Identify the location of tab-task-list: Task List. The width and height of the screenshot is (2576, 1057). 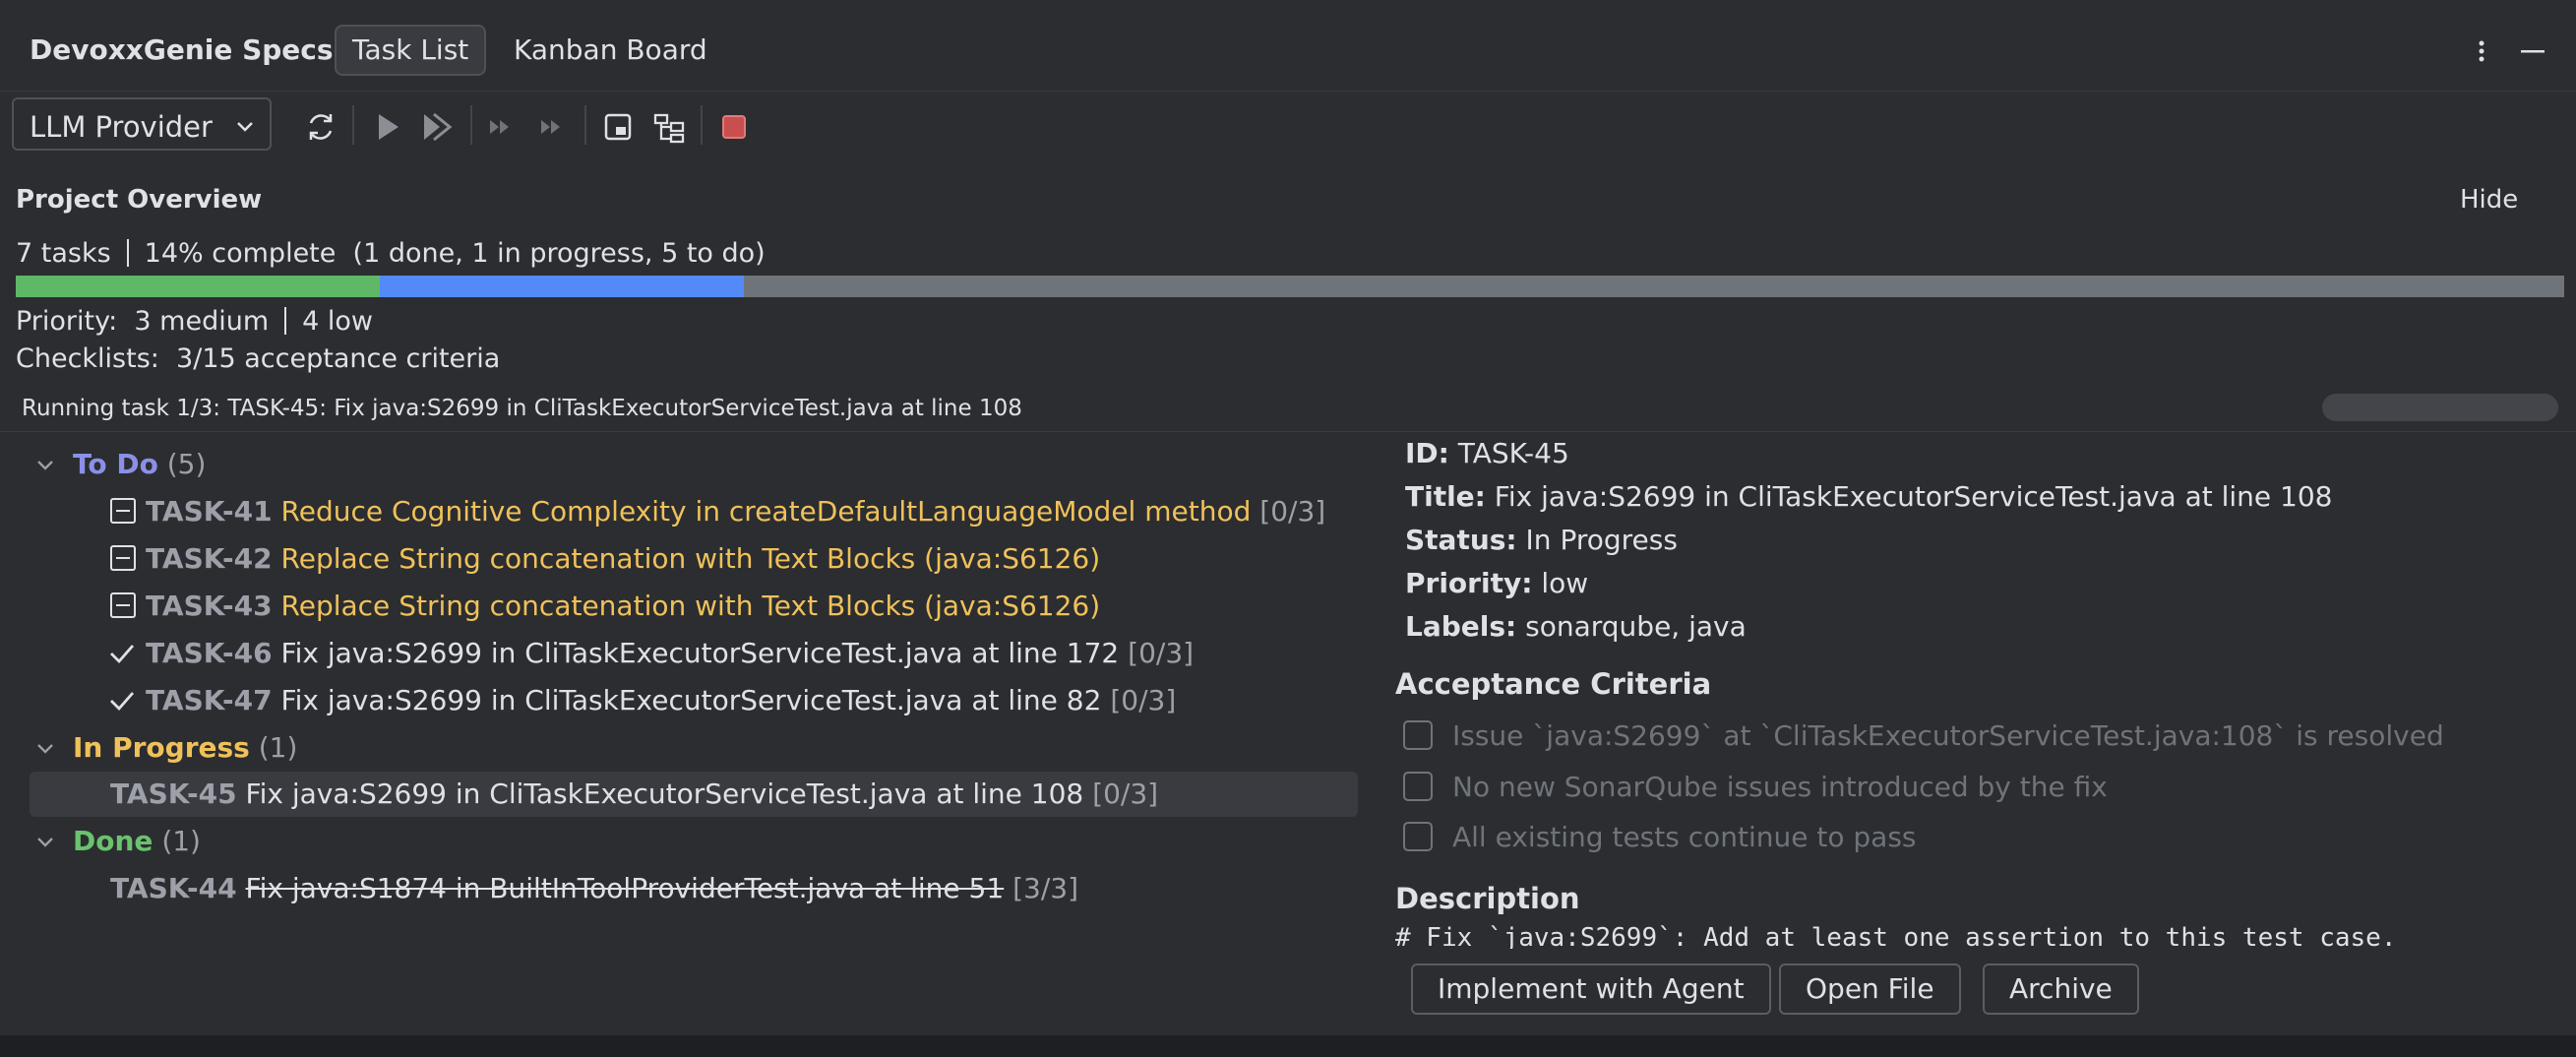
(411, 50).